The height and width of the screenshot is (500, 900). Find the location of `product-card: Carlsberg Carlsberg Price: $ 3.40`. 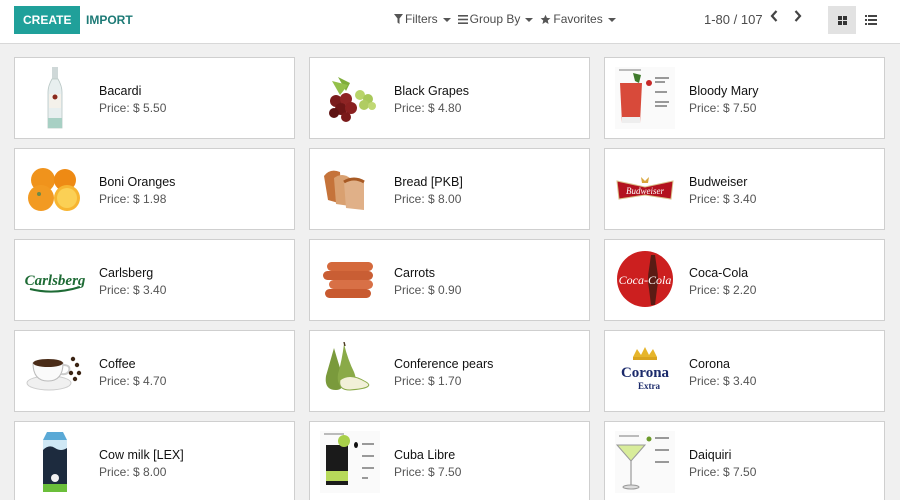

product-card: Carlsberg Carlsberg Price: $ 3.40 is located at coordinates (154, 280).